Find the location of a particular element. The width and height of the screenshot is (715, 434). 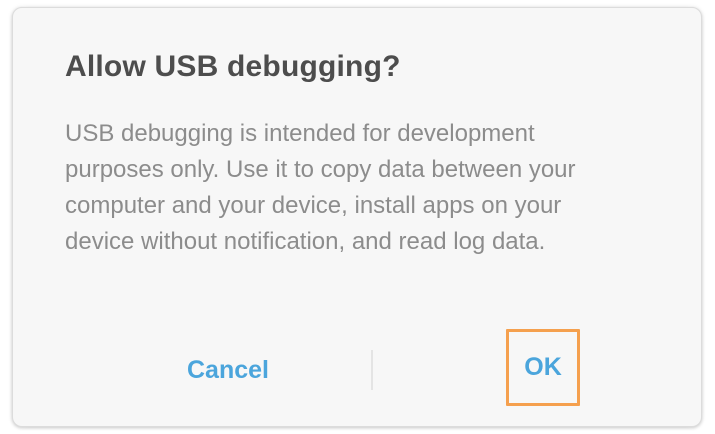

ok-button: OK is located at coordinates (543, 367).